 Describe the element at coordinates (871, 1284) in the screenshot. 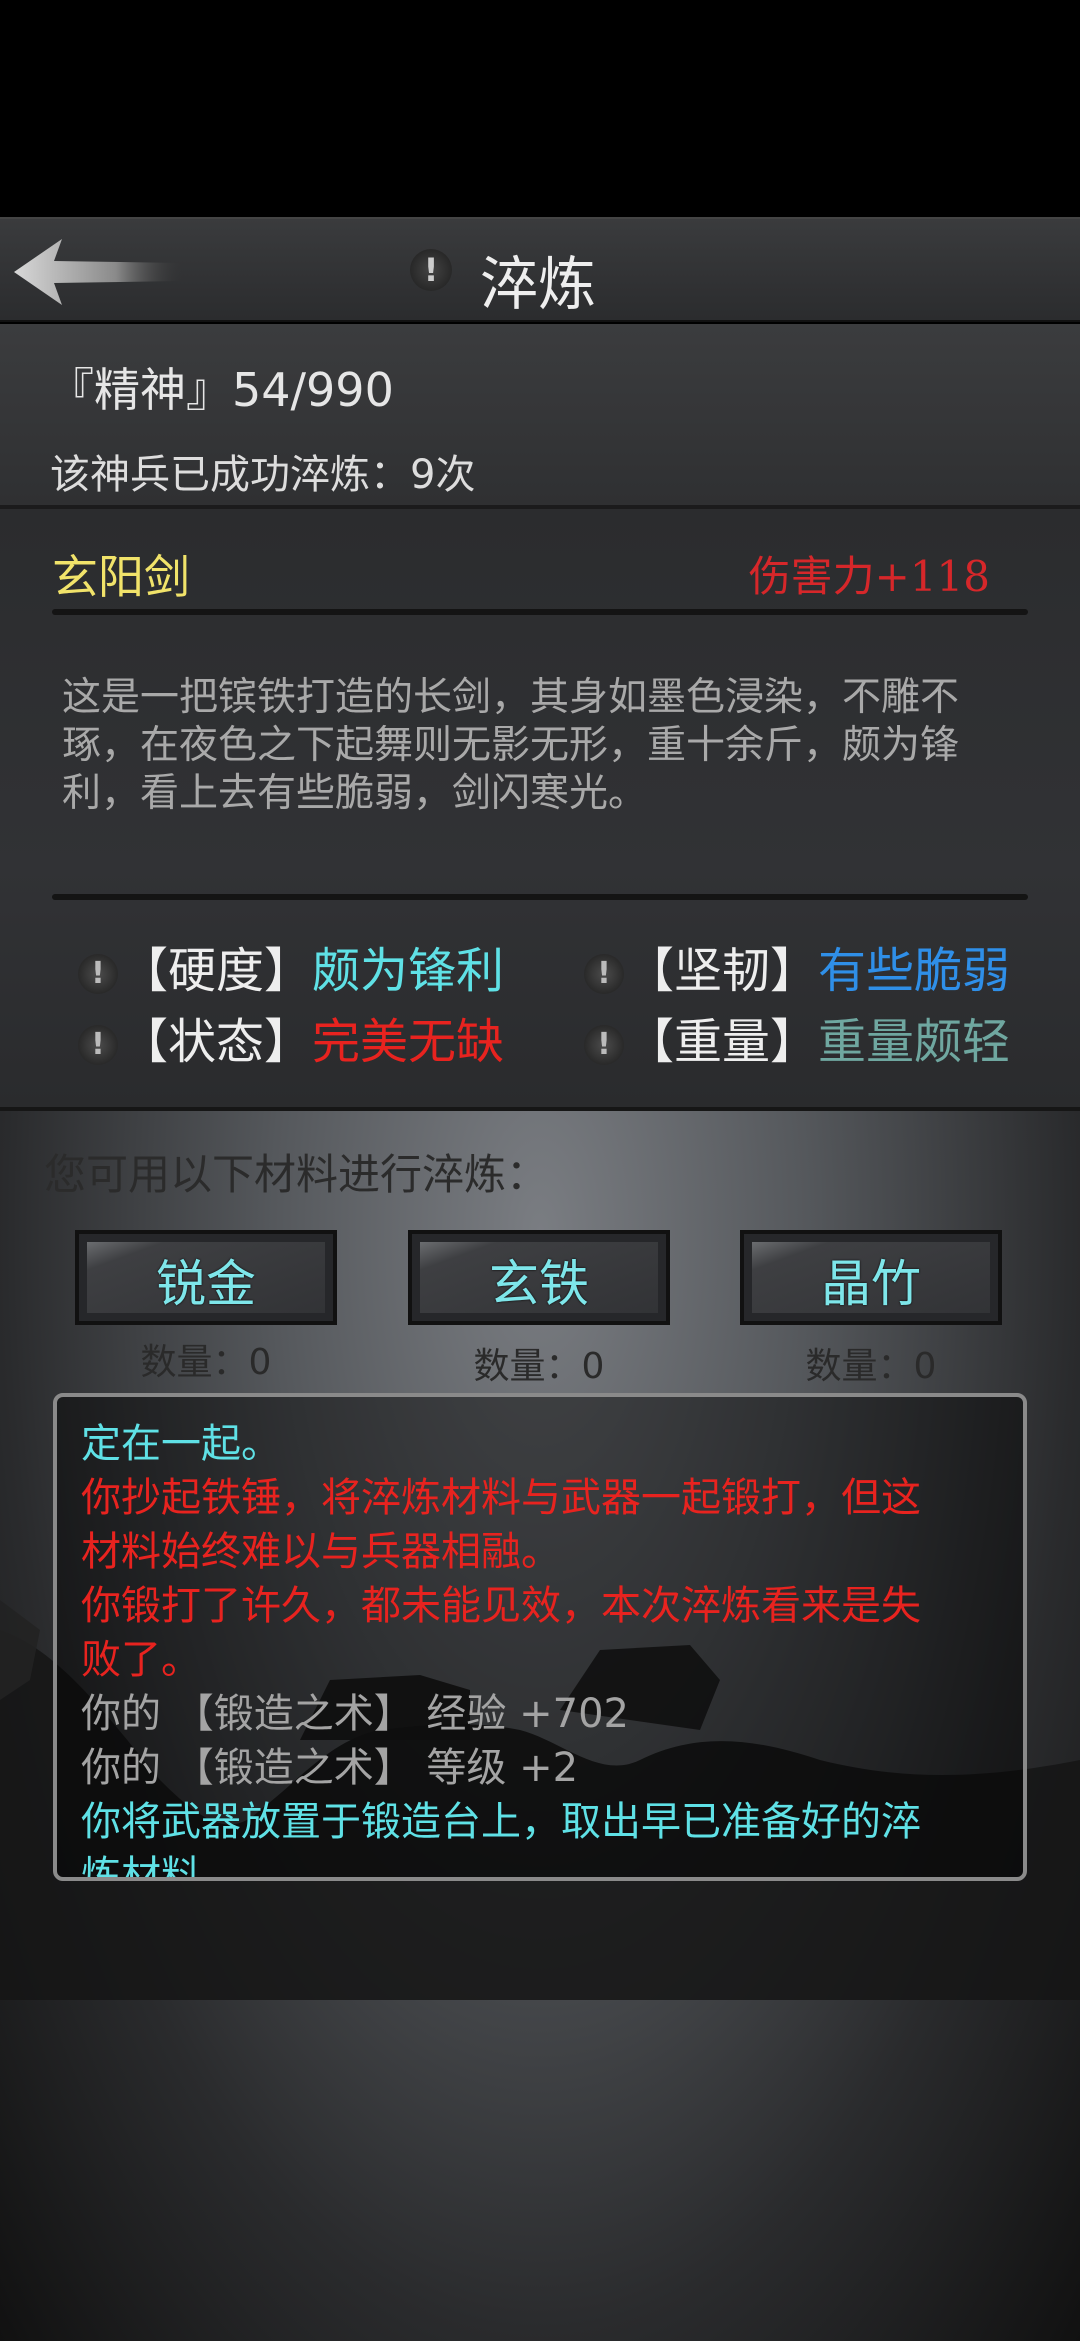

I see `material-label: 晶竹` at that location.